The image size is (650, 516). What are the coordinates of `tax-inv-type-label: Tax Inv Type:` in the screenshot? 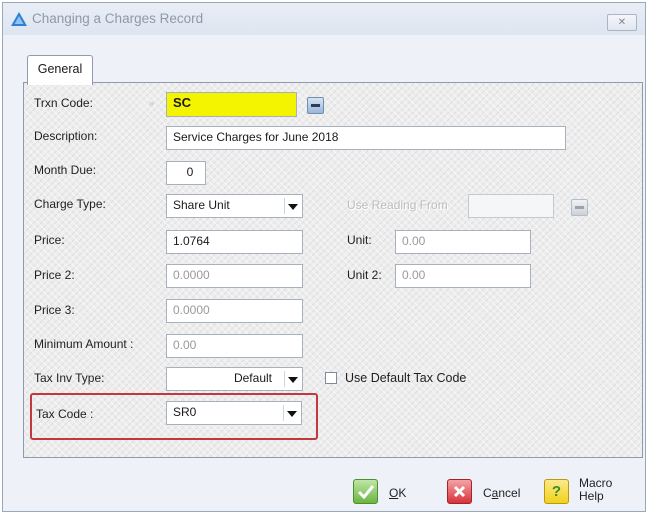 It's located at (69, 378).